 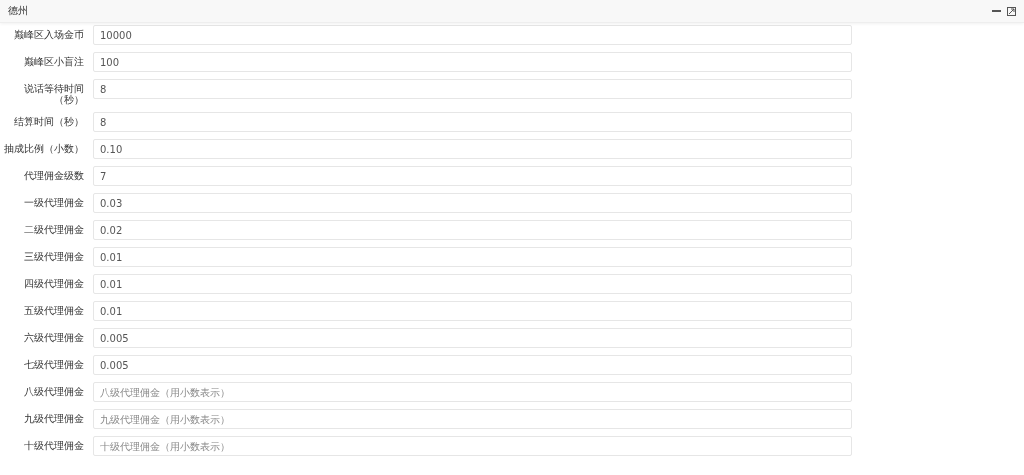 I want to click on field-label: 四级代理佣金, so click(x=53, y=283).